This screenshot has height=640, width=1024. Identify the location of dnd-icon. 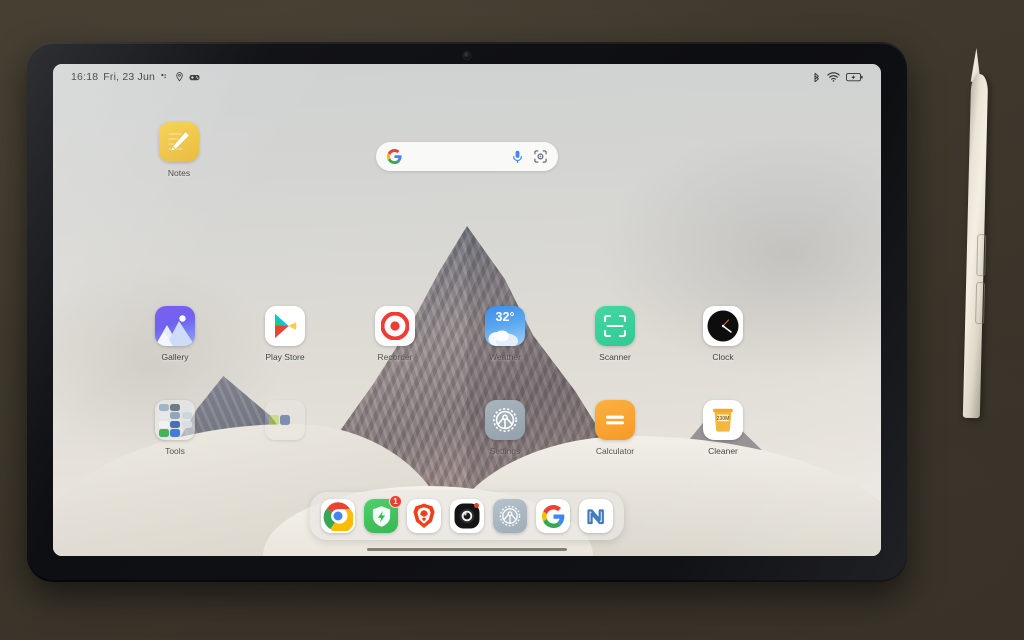
(163, 76).